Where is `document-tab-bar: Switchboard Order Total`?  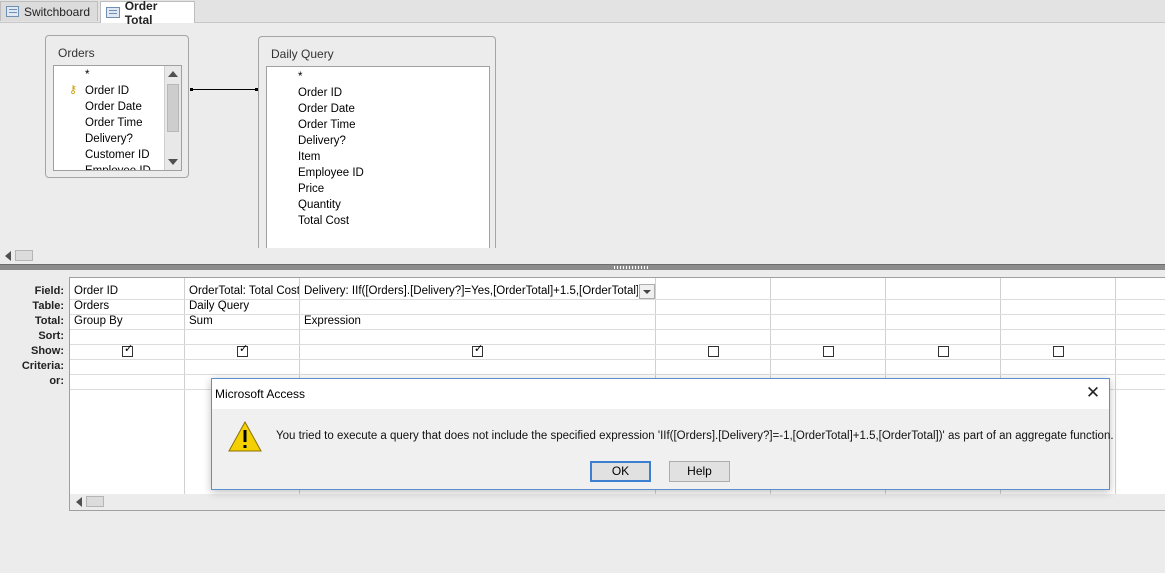 document-tab-bar: Switchboard Order Total is located at coordinates (582, 13).